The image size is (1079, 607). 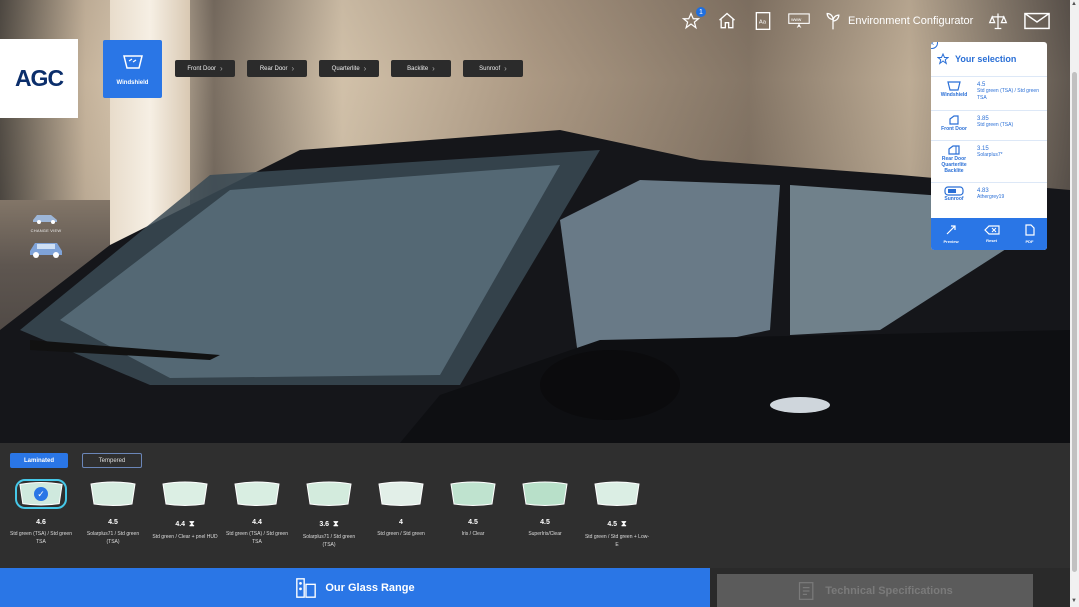 I want to click on home-button, so click(x=727, y=21).